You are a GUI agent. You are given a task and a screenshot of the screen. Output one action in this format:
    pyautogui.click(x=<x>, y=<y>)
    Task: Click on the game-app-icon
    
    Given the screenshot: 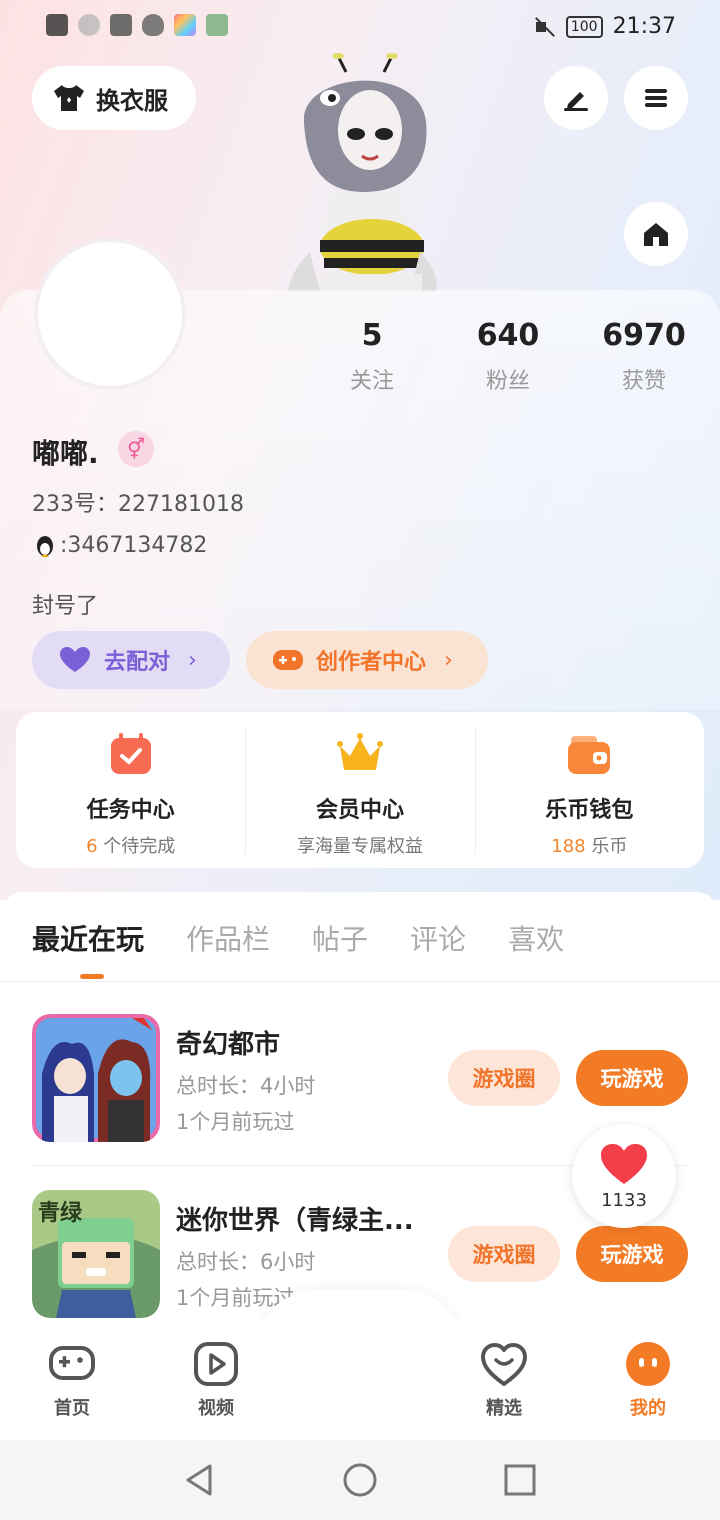 What is the action you would take?
    pyautogui.click(x=217, y=25)
    